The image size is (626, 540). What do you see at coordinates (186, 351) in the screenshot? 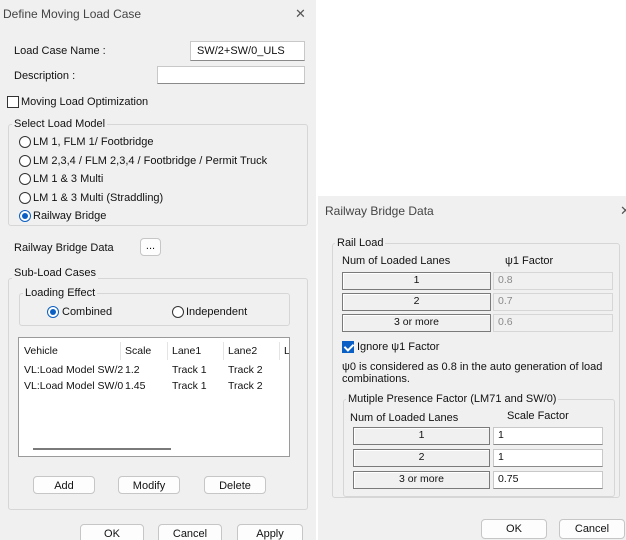
I see `column-header-lane1: Lane1` at bounding box center [186, 351].